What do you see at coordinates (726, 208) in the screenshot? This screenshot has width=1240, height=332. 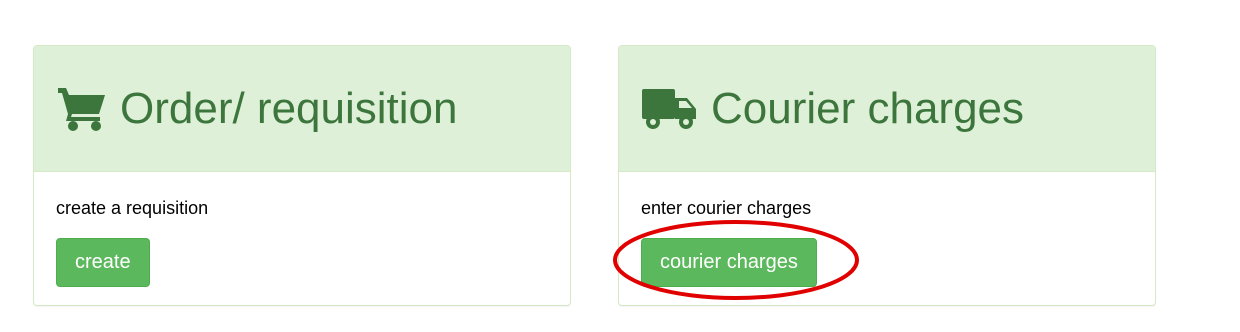 I see `courier-panel-description: enter courier charges` at bounding box center [726, 208].